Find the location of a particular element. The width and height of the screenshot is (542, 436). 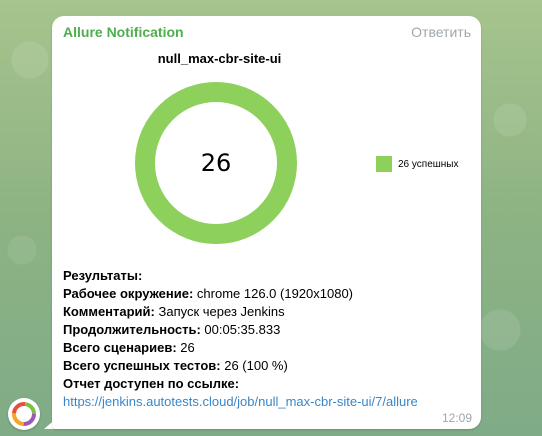

donut-chart: 26 is located at coordinates (216, 163).